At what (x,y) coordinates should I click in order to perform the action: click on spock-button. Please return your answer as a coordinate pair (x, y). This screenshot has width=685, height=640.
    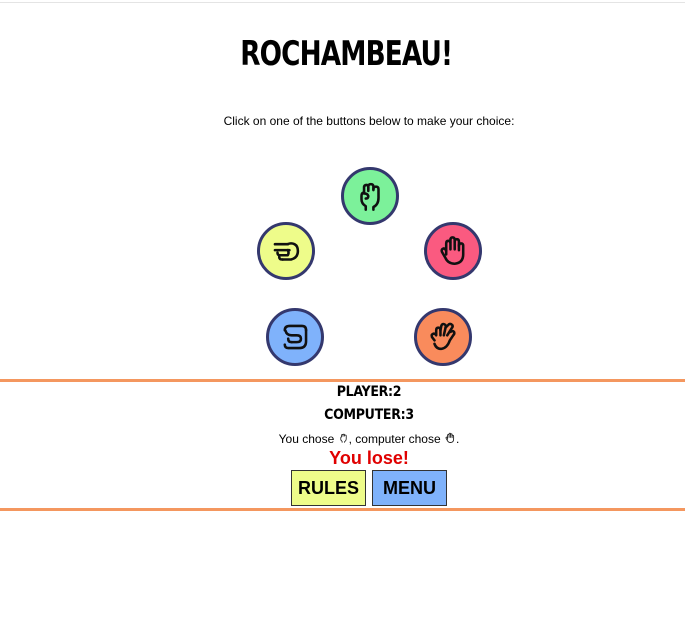
    Looking at the image, I should click on (443, 337).